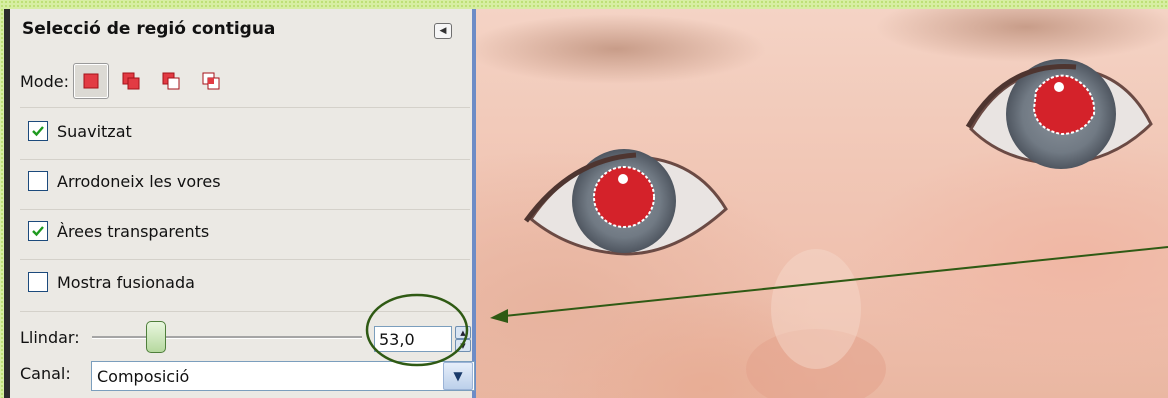 The width and height of the screenshot is (1168, 398). I want to click on mode-intersect-button, so click(211, 81).